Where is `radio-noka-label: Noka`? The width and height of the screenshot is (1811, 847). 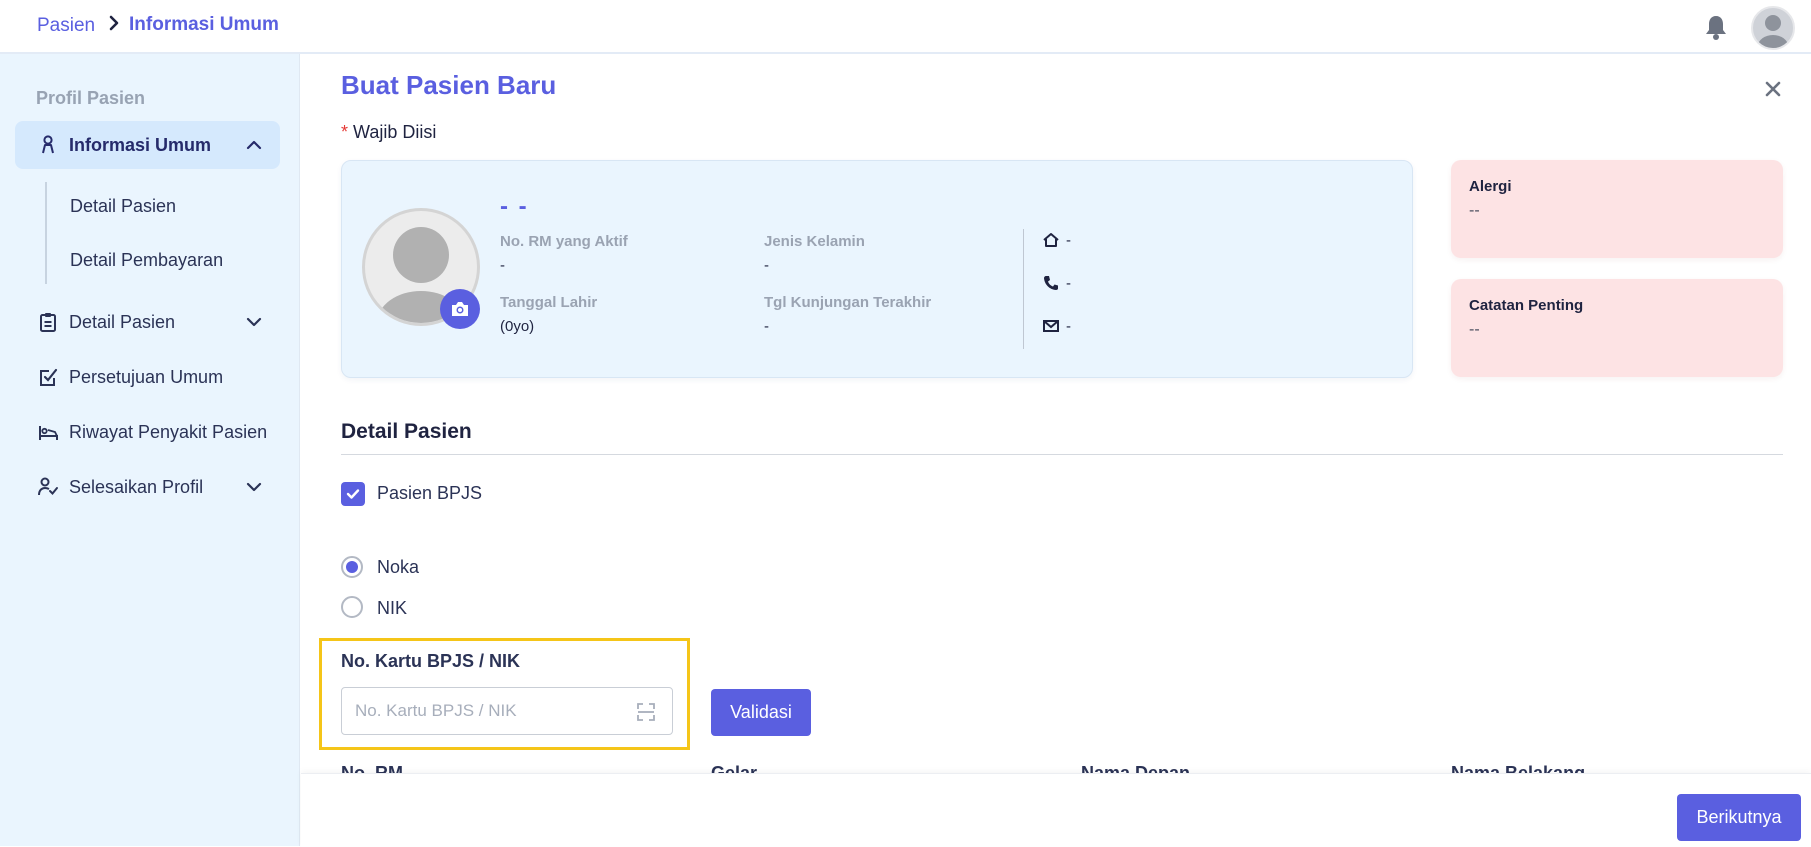 radio-noka-label: Noka is located at coordinates (398, 567).